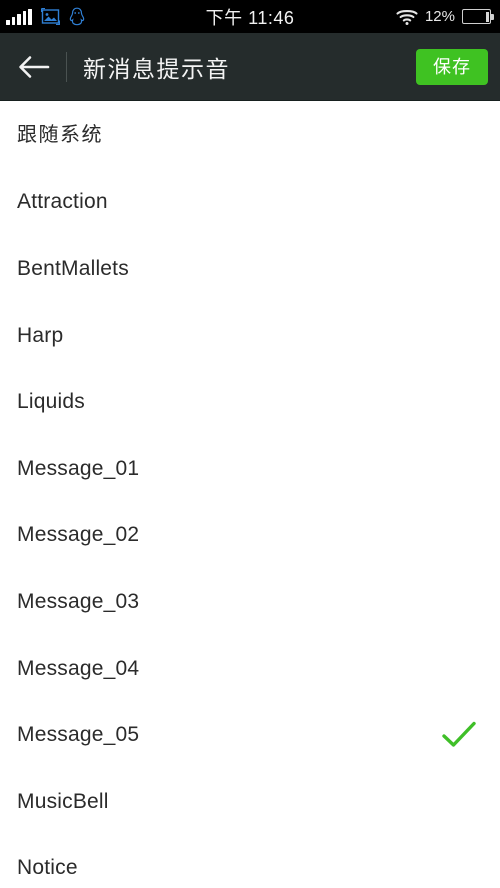 The height and width of the screenshot is (888, 500). Describe the element at coordinates (250, 668) in the screenshot. I see `list-item: Message_04` at that location.